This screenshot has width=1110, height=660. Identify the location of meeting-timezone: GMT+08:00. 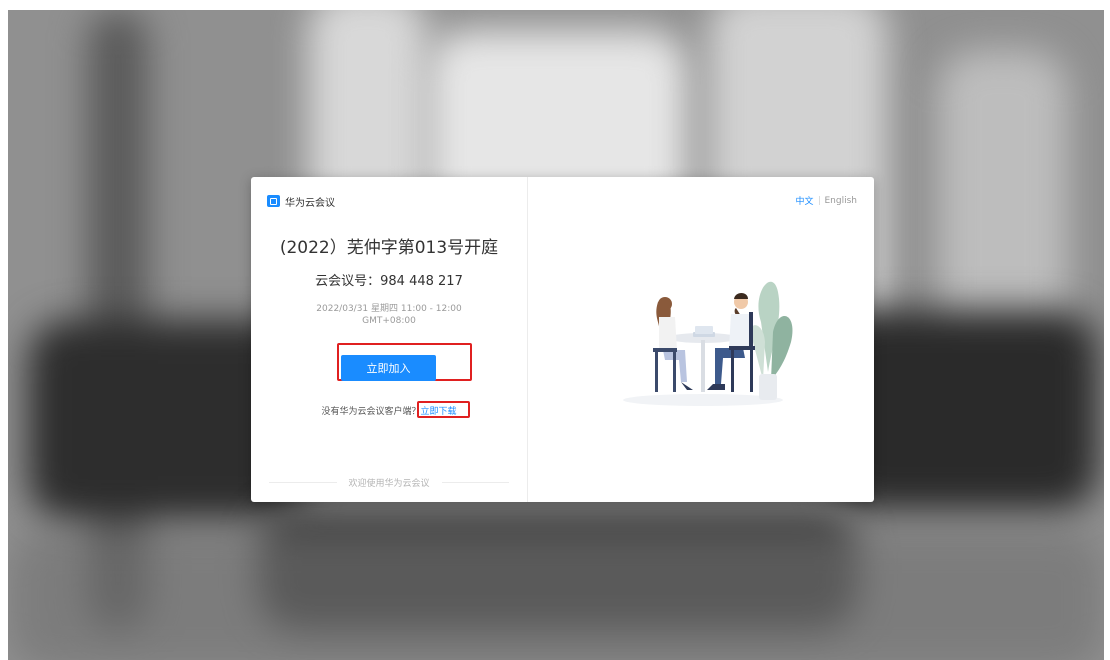
(389, 321).